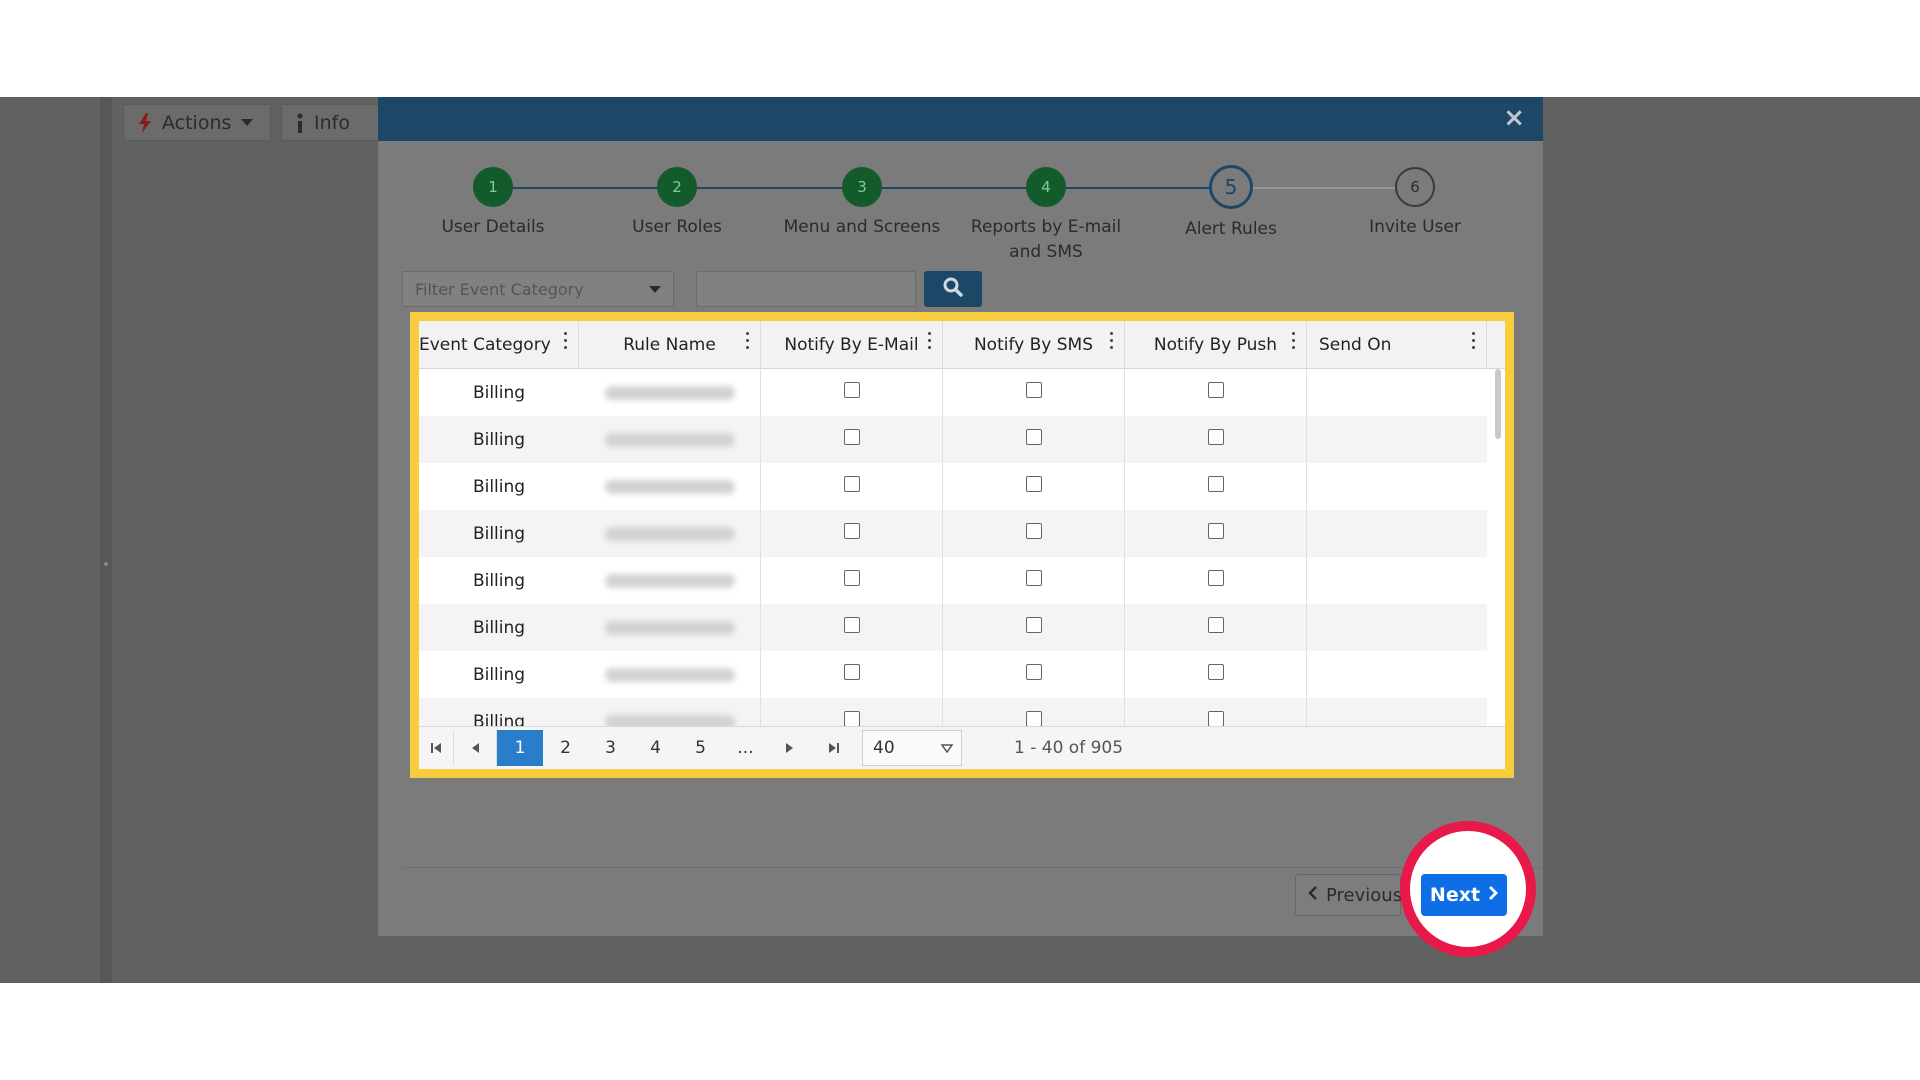  I want to click on collapse-handle, so click(106, 564).